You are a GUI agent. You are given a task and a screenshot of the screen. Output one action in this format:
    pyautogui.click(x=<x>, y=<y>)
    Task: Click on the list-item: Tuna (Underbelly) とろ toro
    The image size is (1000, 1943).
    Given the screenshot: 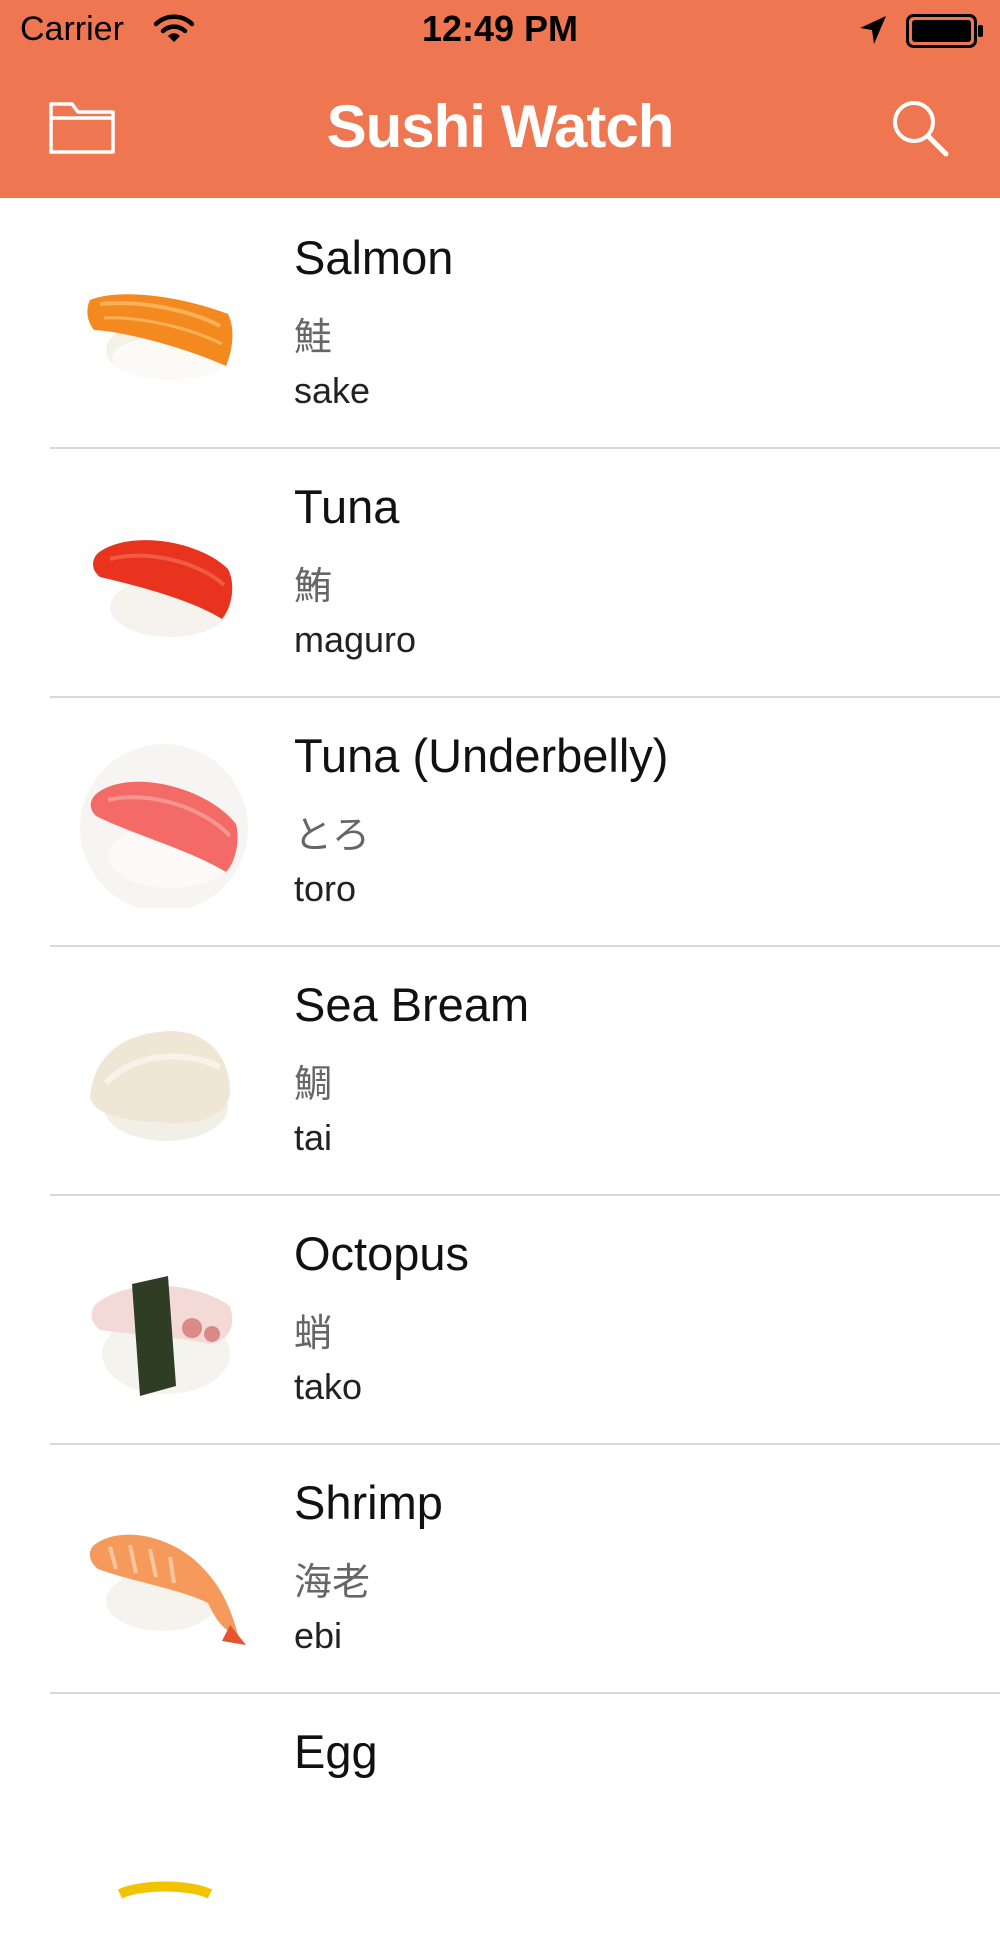 What is the action you would take?
    pyautogui.click(x=500, y=822)
    